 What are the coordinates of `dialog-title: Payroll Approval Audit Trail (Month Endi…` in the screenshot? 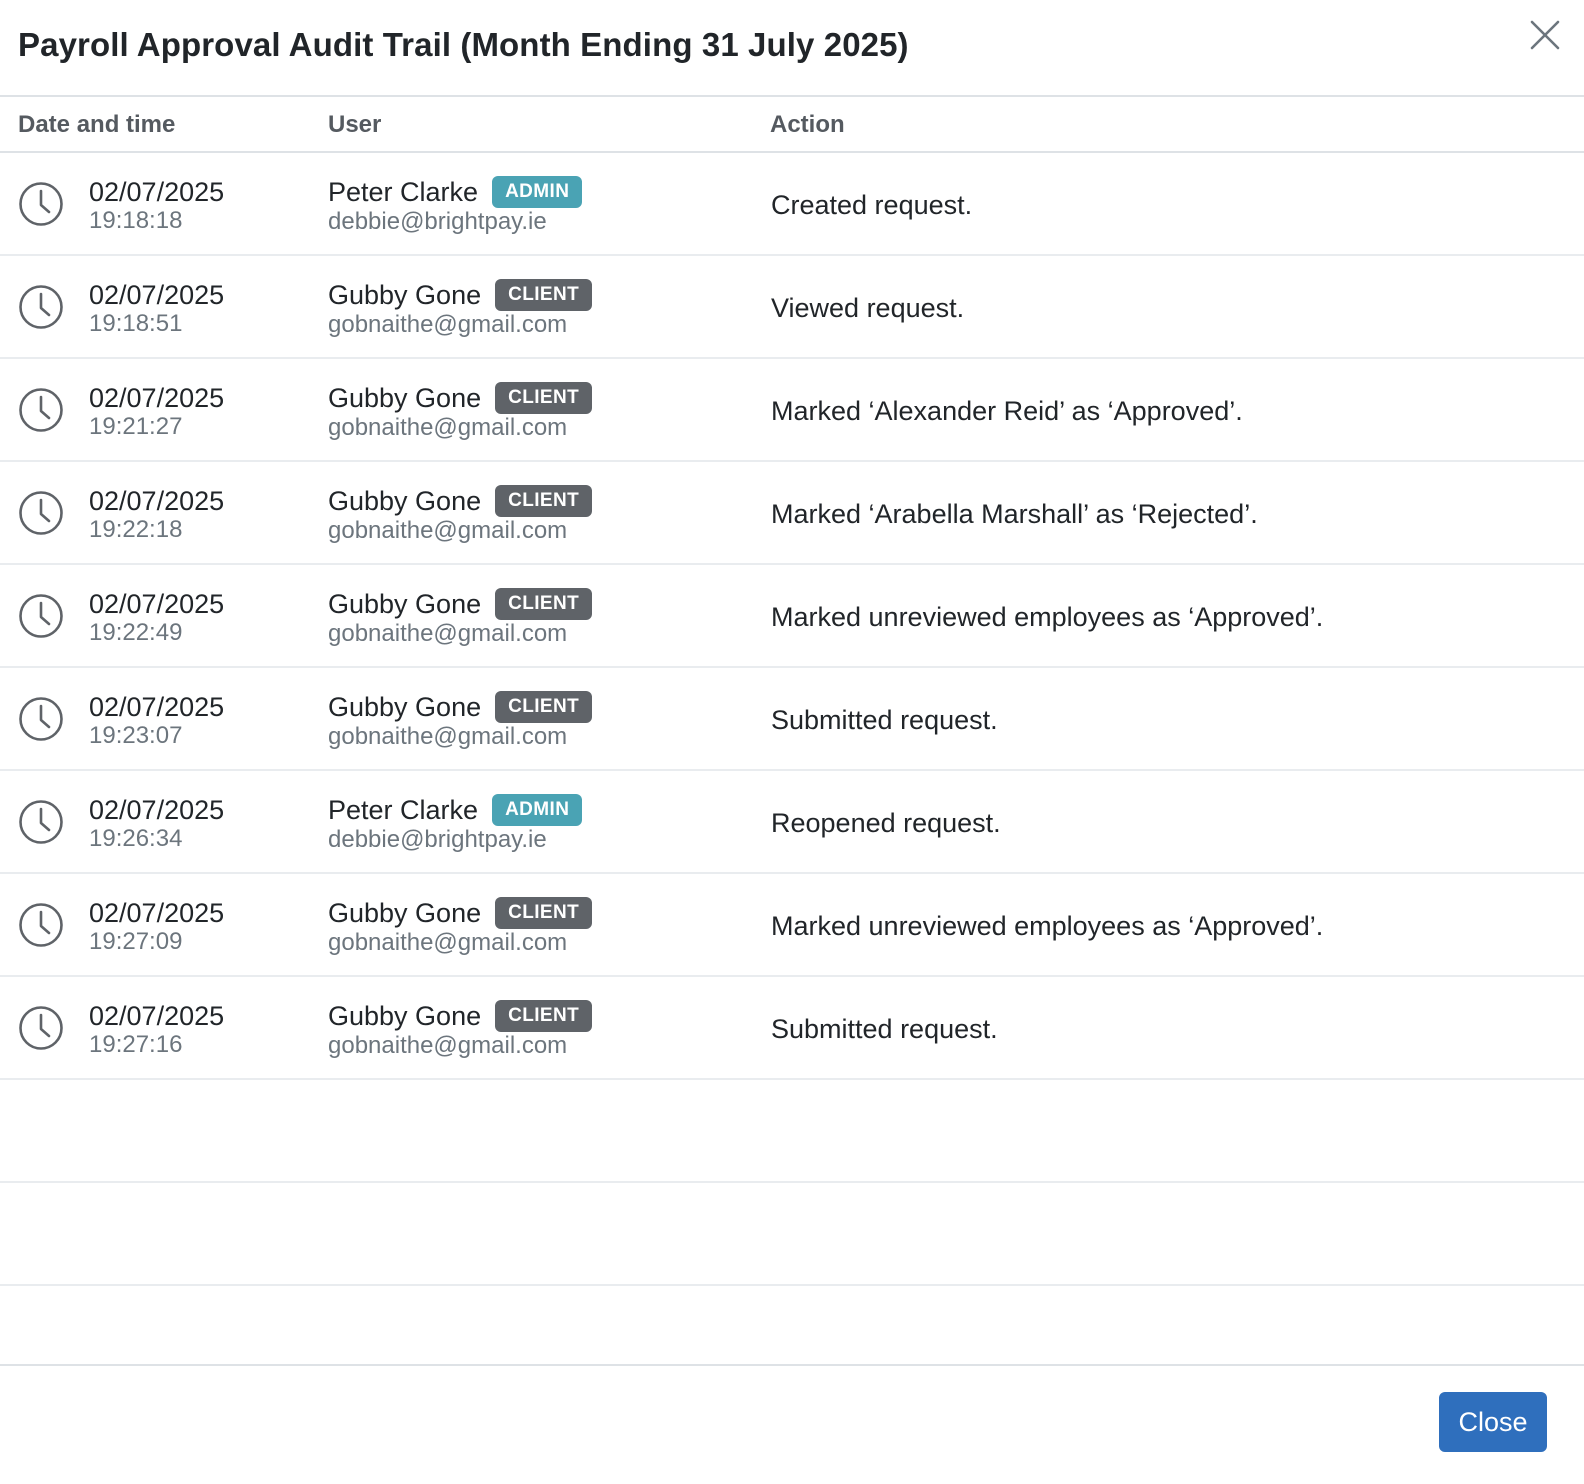 It's located at (463, 44).